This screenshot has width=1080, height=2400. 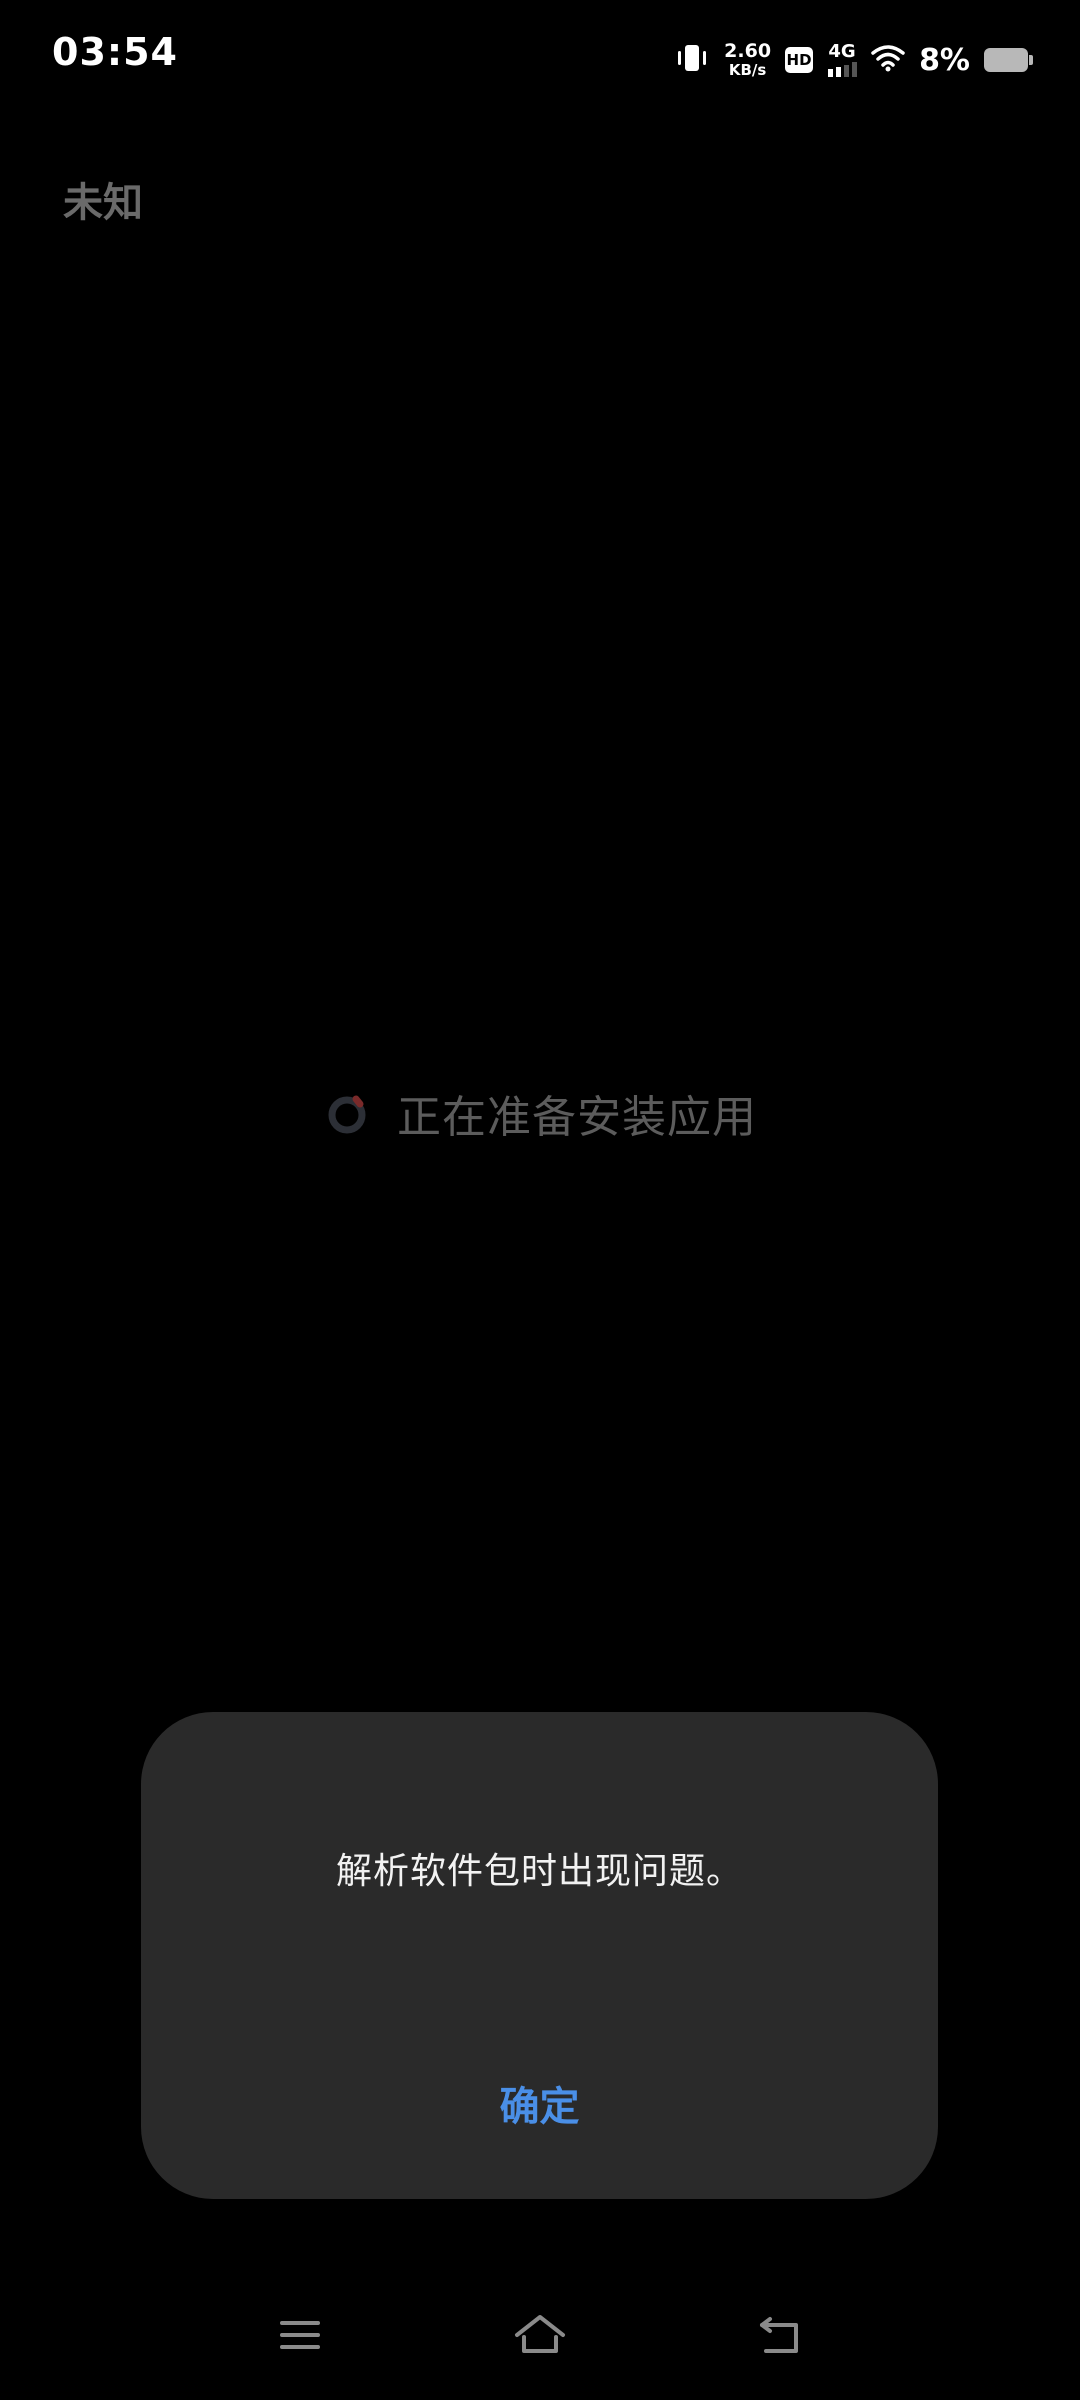 What do you see at coordinates (843, 69) in the screenshot?
I see `signal-bars-icon` at bounding box center [843, 69].